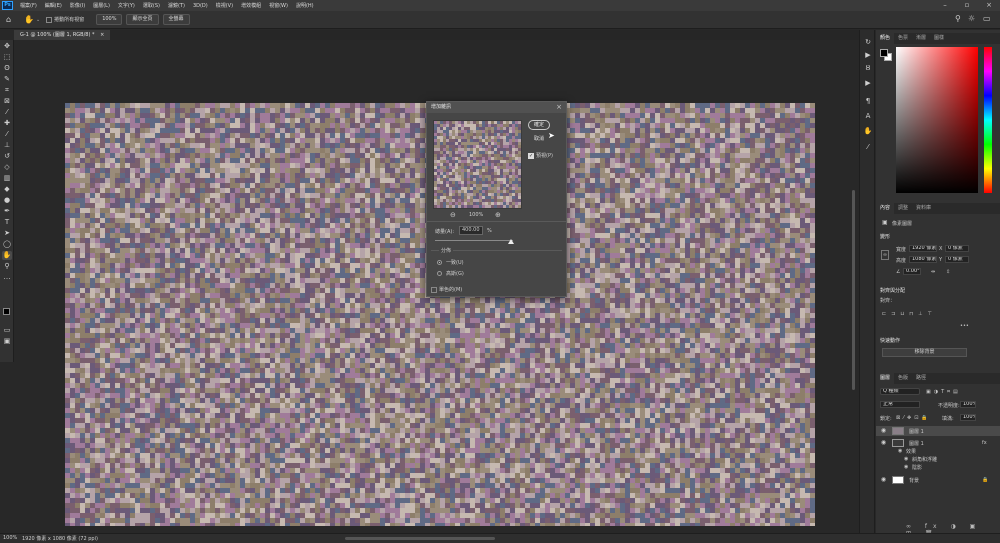  Describe the element at coordinates (892, 290) in the screenshot. I see `align-section: 對齊與分配` at that location.